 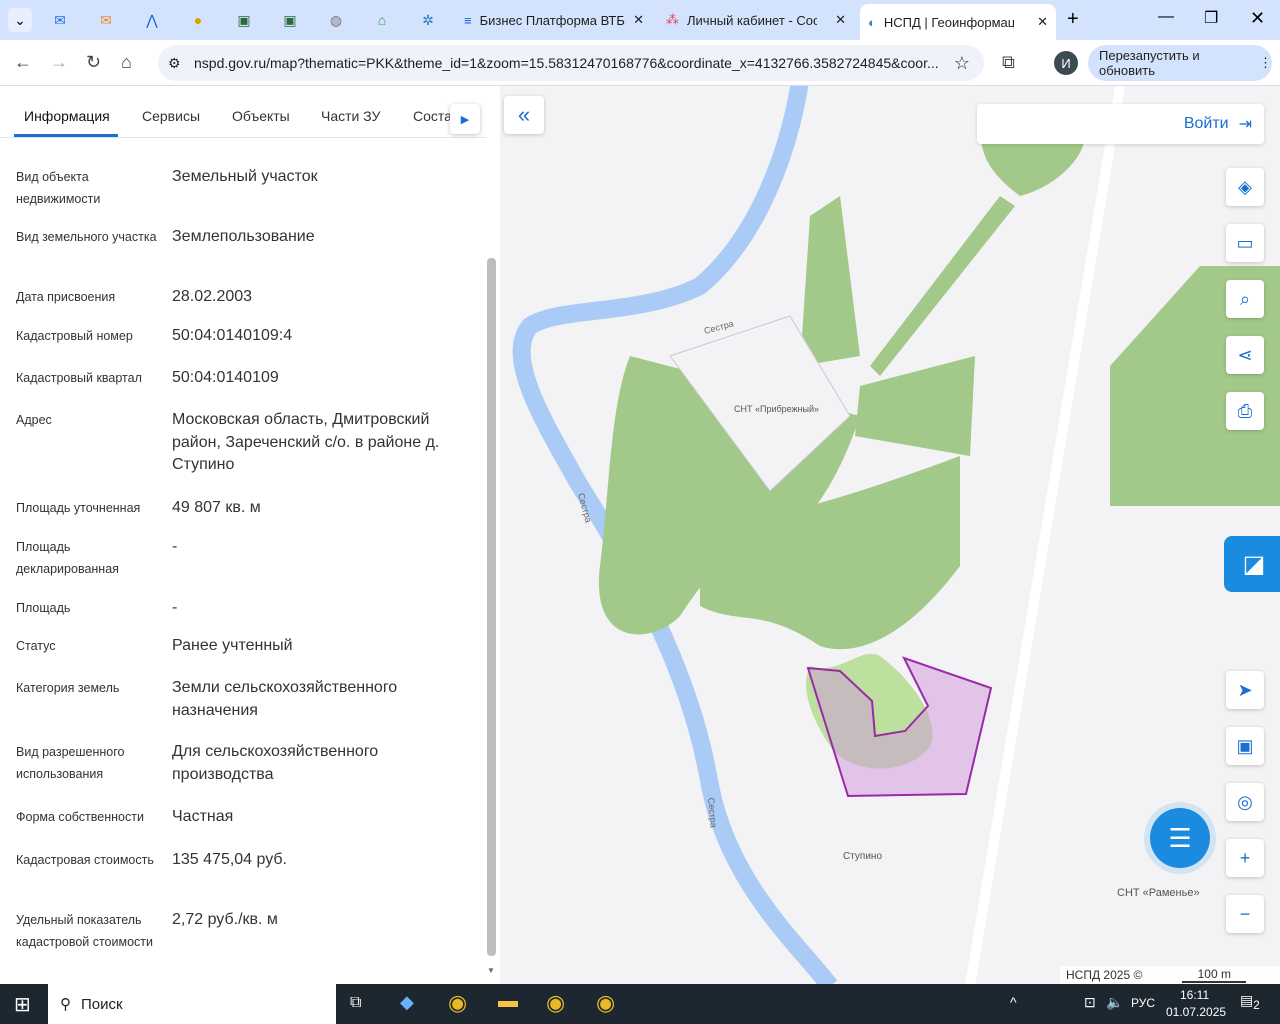 What do you see at coordinates (350, 116) in the screenshot?
I see `tab-parts: Части ЗУ` at bounding box center [350, 116].